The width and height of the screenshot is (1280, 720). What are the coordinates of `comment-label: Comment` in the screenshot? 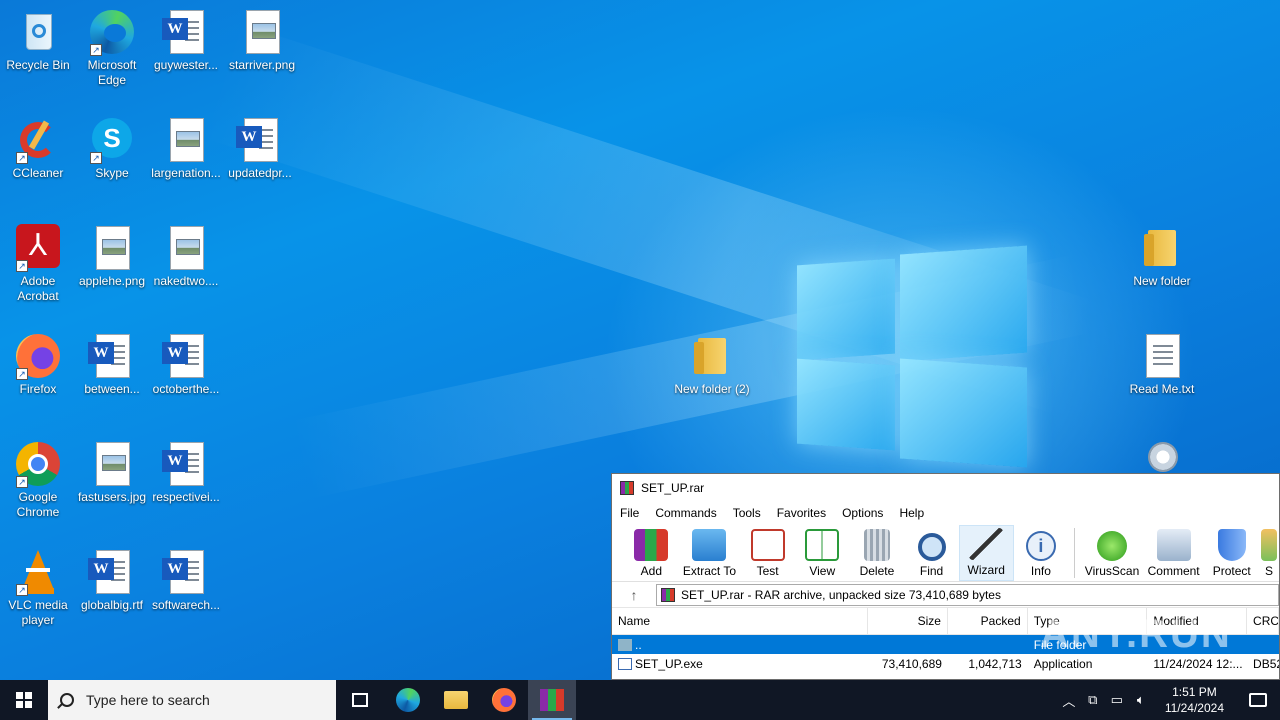 It's located at (1173, 571).